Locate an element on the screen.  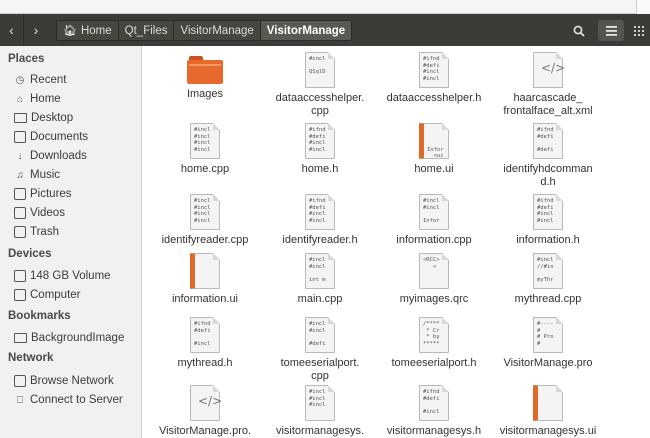
file-preview-text: #incl #incl #defi is located at coordinates (317, 334).